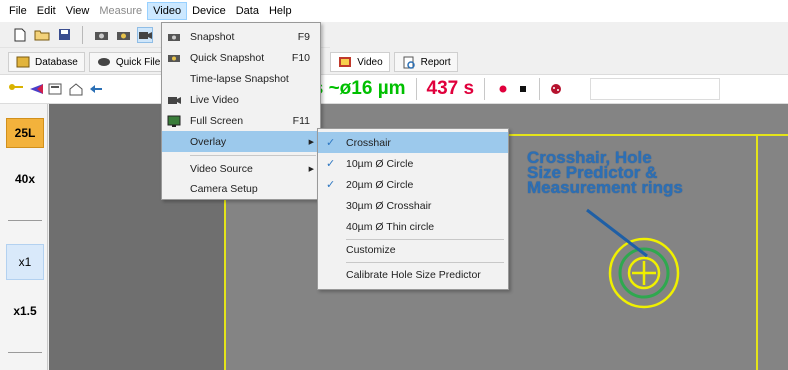  What do you see at coordinates (435, 62) in the screenshot?
I see `tab-report-label: Report` at bounding box center [435, 62].